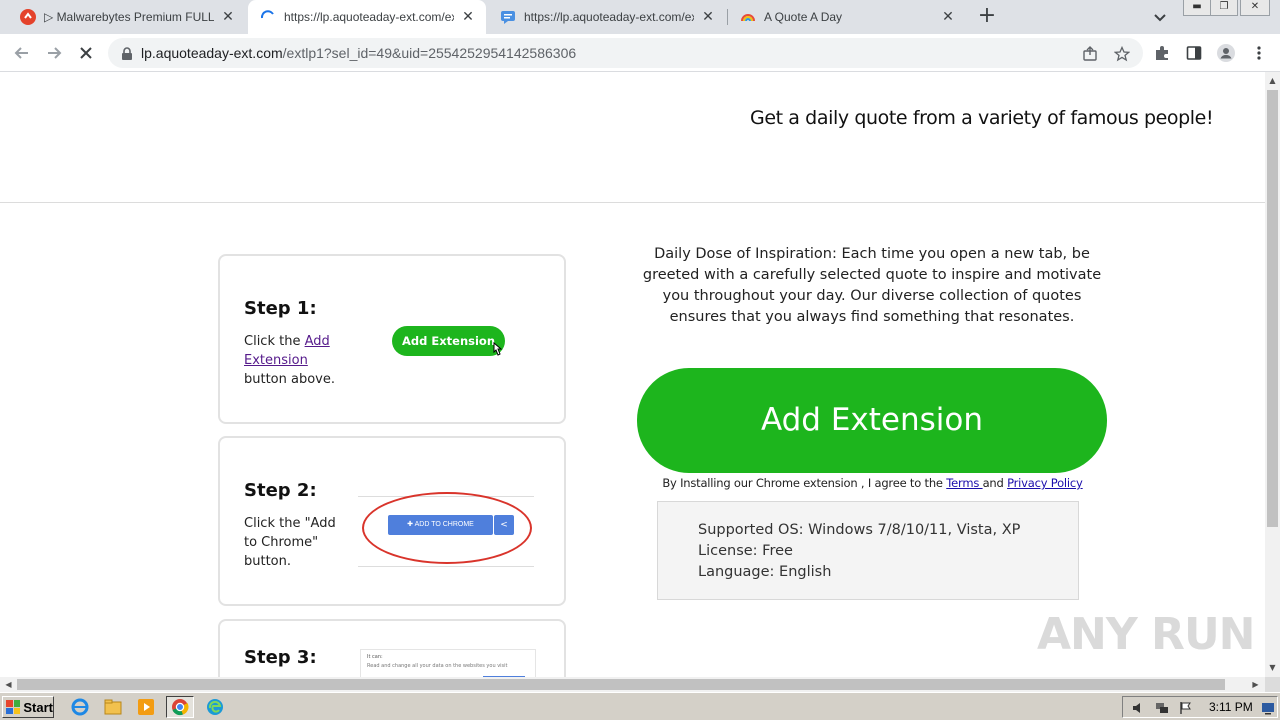 The image size is (1280, 720). I want to click on step-1-add-extension-image: Add Extension, so click(448, 341).